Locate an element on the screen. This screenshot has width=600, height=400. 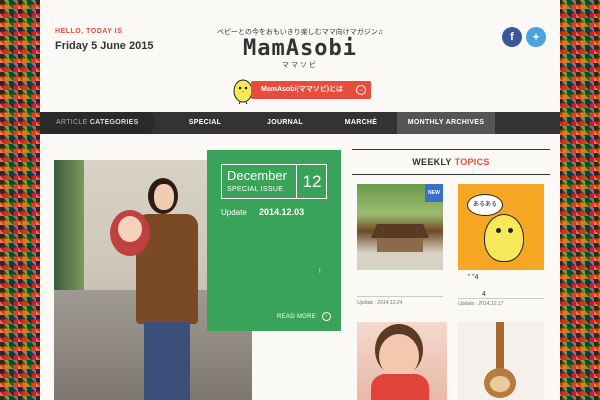
shrine-body is located at coordinates (400, 245).